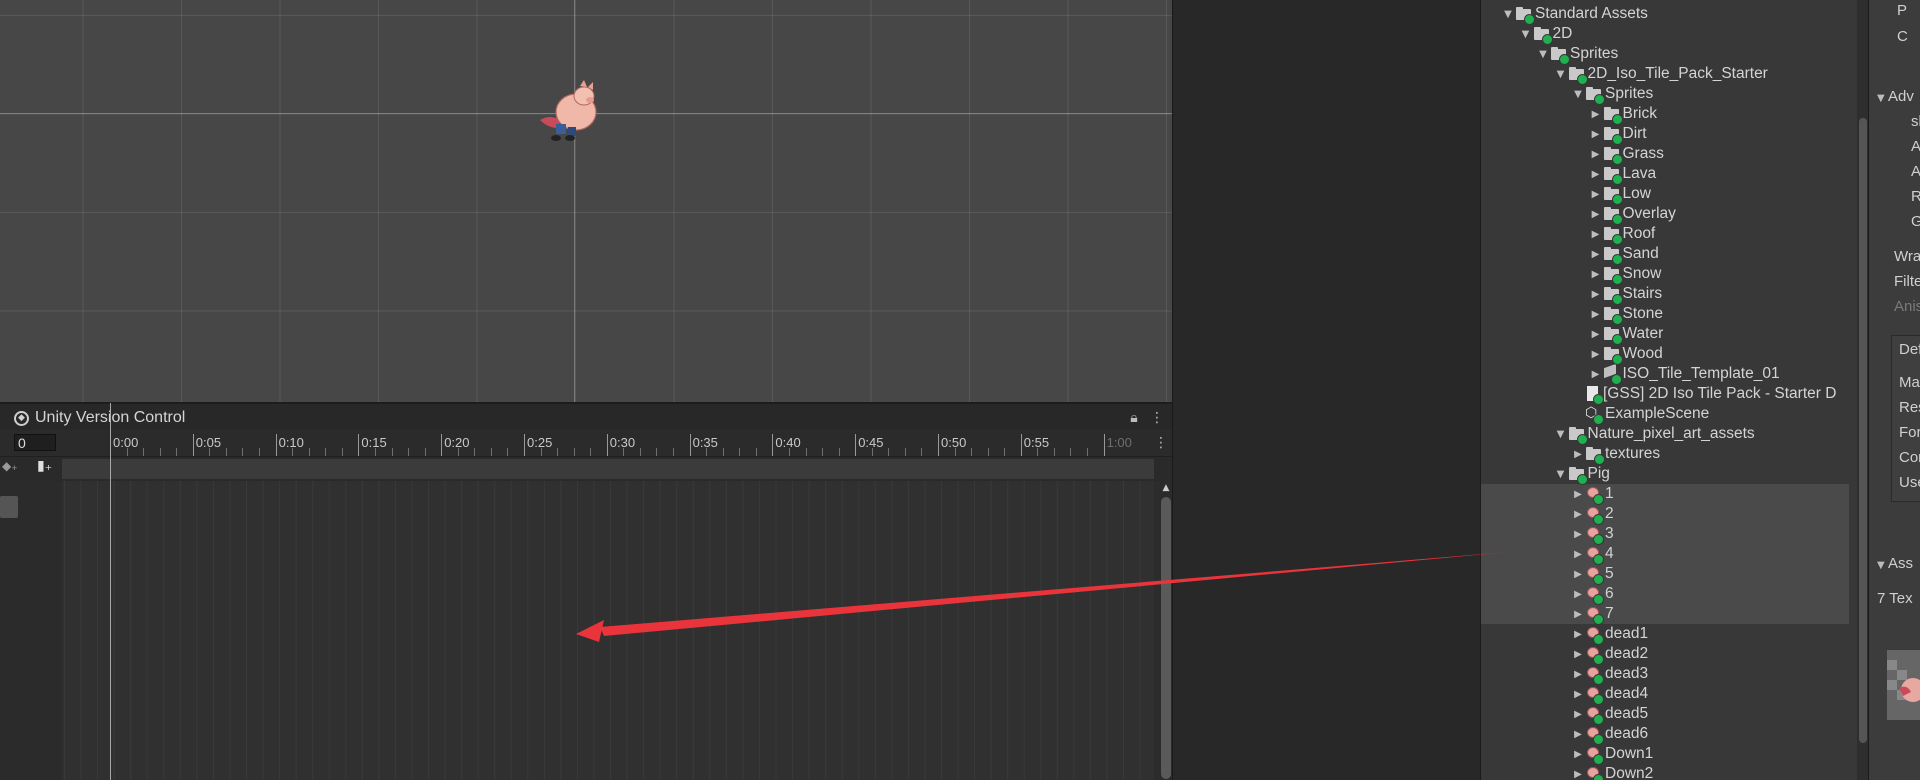 The height and width of the screenshot is (780, 1920). Describe the element at coordinates (1592, 614) in the screenshot. I see `tree-item: ▶ 7` at that location.